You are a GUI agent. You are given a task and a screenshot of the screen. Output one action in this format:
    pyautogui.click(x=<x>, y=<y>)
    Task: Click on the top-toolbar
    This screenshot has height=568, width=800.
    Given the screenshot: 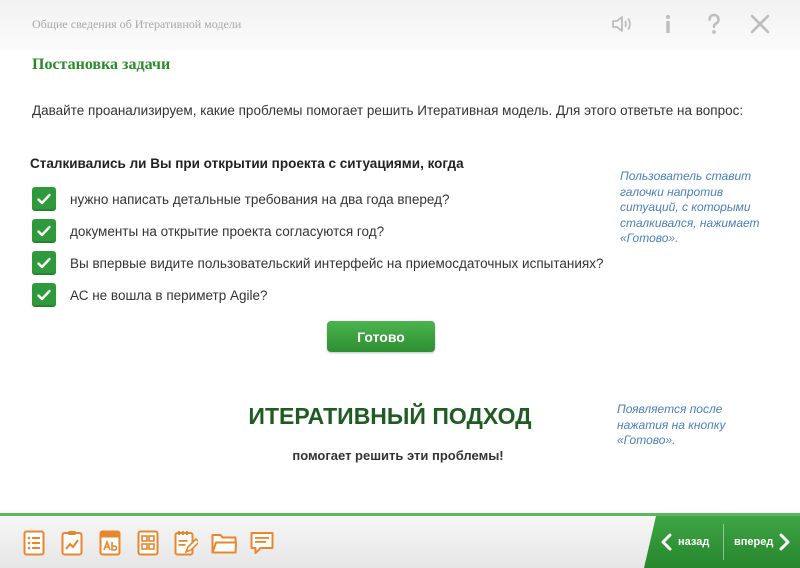 What is the action you would take?
    pyautogui.click(x=691, y=24)
    